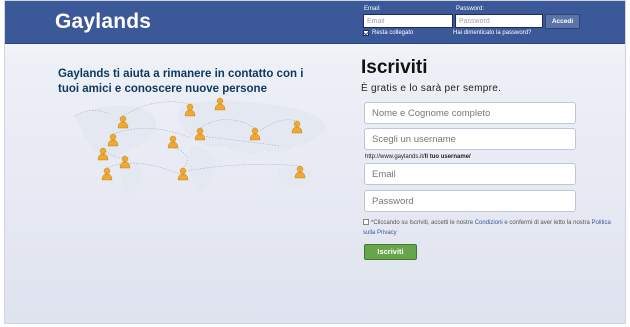 The image size is (630, 327). Describe the element at coordinates (395, 157) in the screenshot. I see `url-prefix: http://www.gaylands.it/` at that location.